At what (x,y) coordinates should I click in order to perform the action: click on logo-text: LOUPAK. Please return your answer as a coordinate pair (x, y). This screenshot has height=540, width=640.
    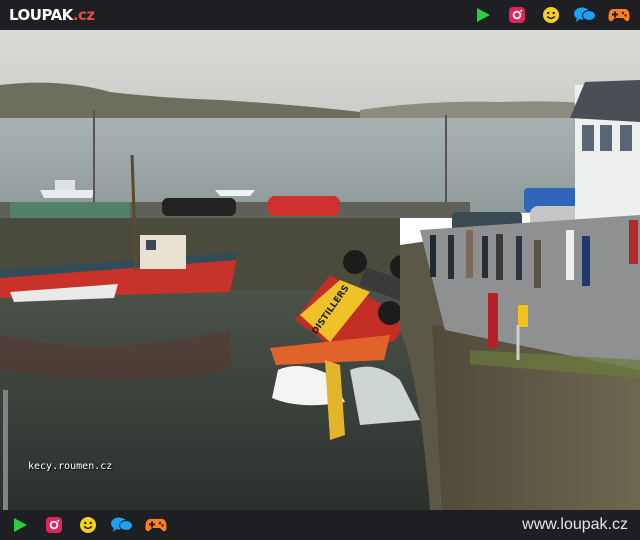
    Looking at the image, I should click on (41, 15).